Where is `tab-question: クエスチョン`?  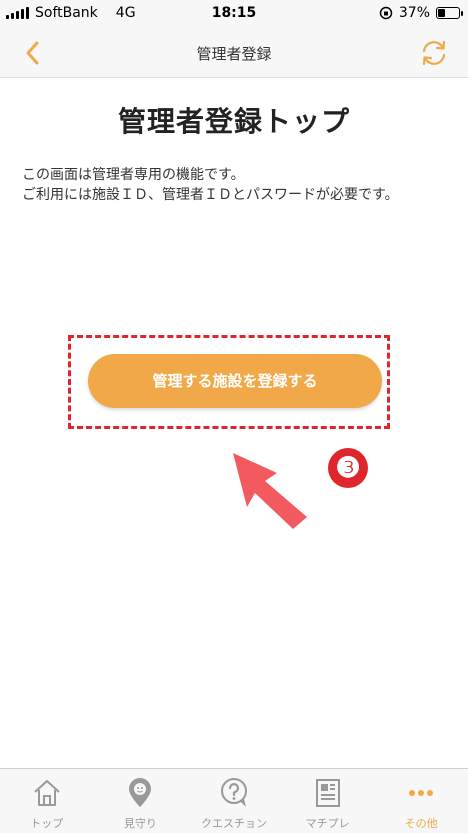
tab-question: クエスチョン is located at coordinates (234, 801).